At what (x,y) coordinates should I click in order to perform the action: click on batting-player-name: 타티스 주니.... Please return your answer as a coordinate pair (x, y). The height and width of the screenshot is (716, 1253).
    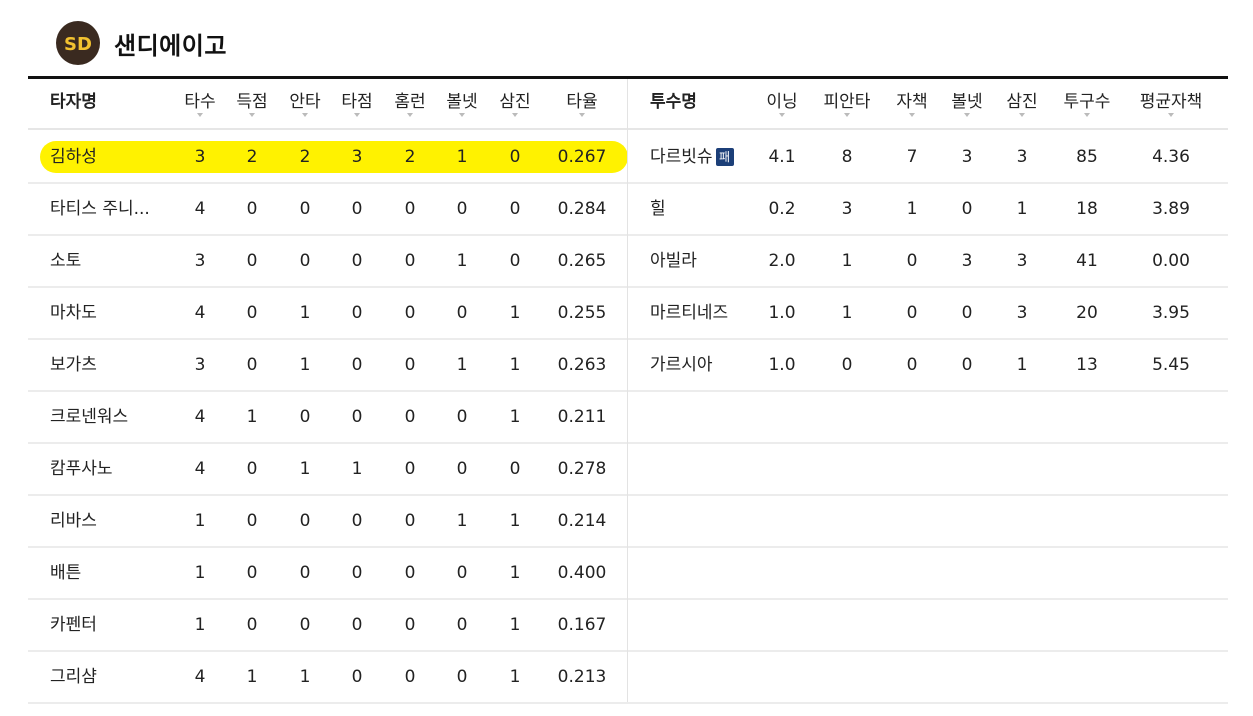
    Looking at the image, I should click on (110, 209).